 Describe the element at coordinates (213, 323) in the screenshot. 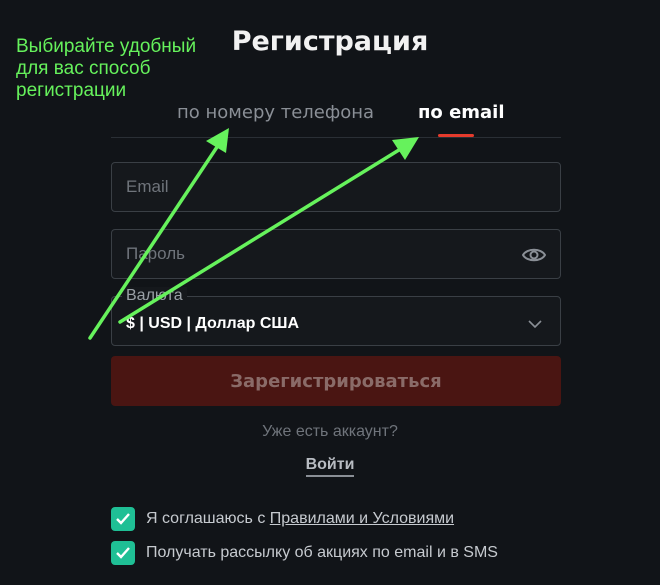

I see `currency-value: $ | USD | Доллар США` at that location.